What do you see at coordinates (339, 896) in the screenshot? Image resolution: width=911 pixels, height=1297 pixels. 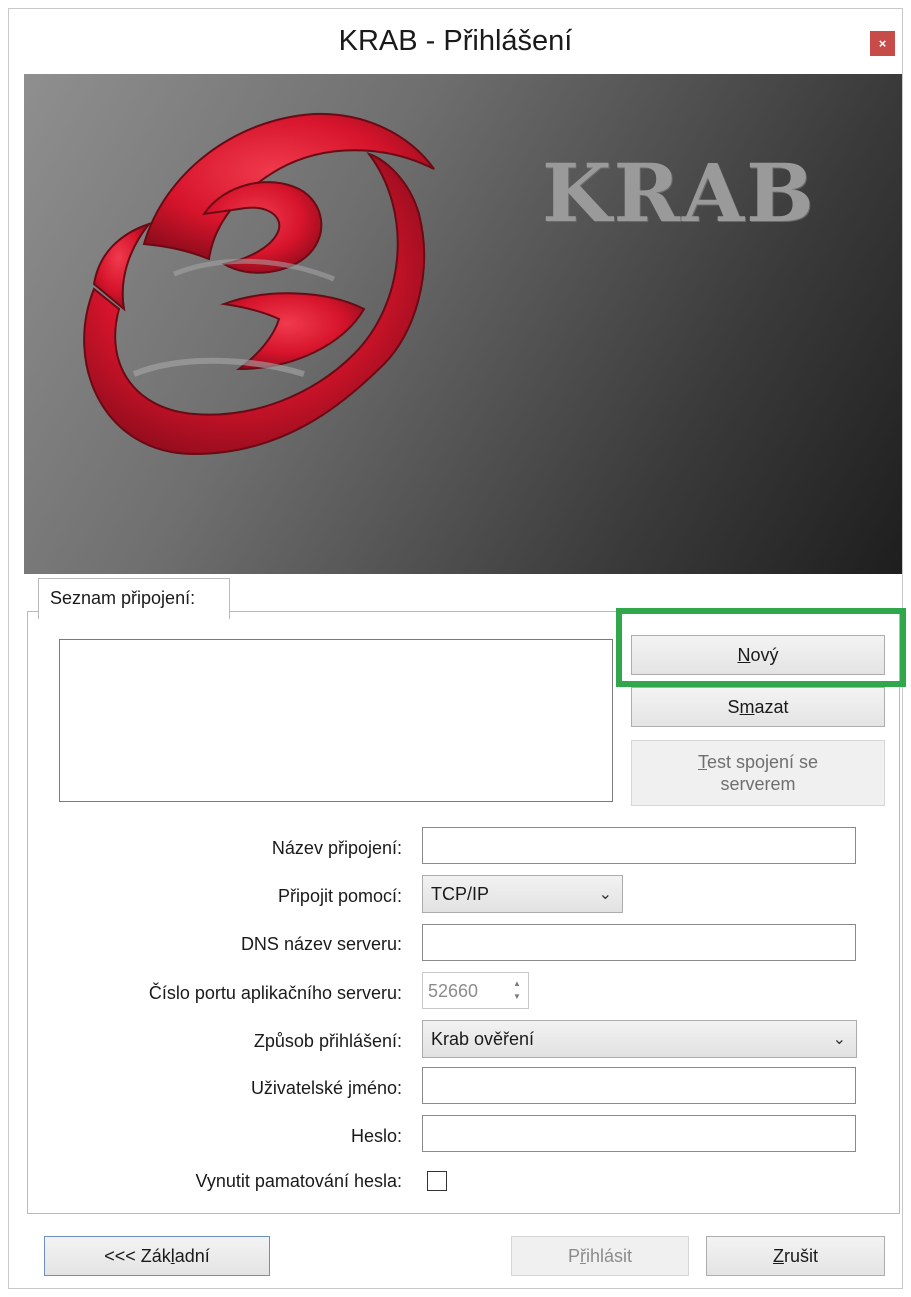 I see `connect-via-label: Připojit pomocí:` at bounding box center [339, 896].